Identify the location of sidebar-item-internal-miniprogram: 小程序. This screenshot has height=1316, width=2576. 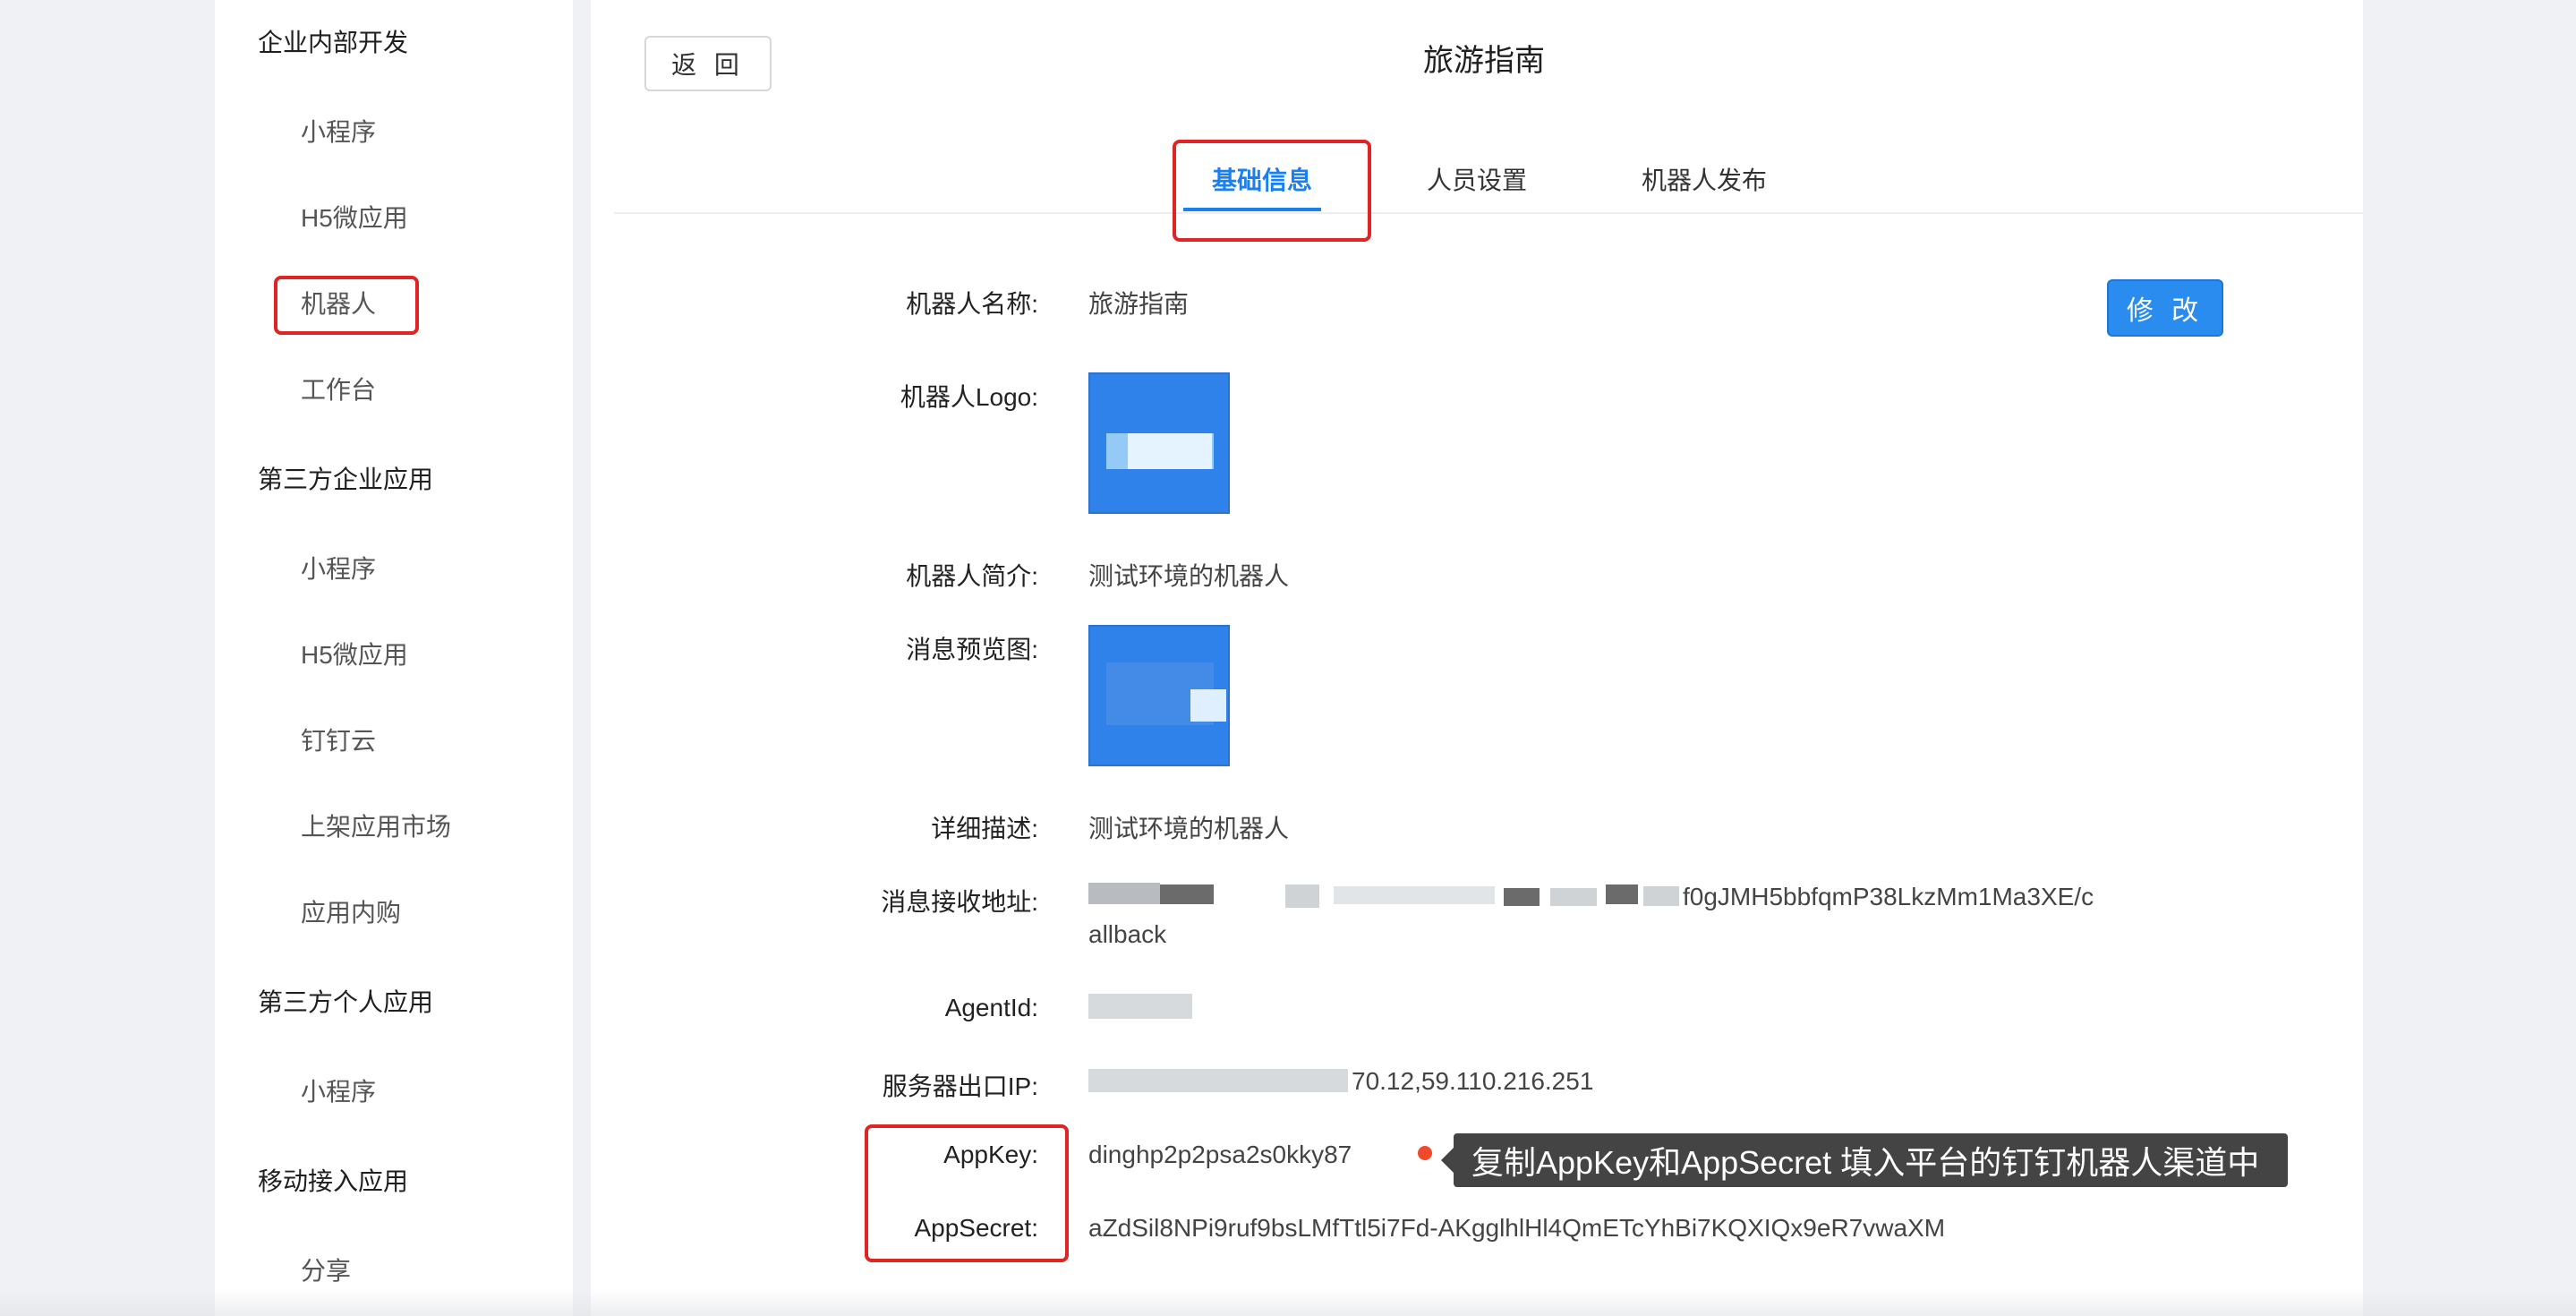
(338, 131).